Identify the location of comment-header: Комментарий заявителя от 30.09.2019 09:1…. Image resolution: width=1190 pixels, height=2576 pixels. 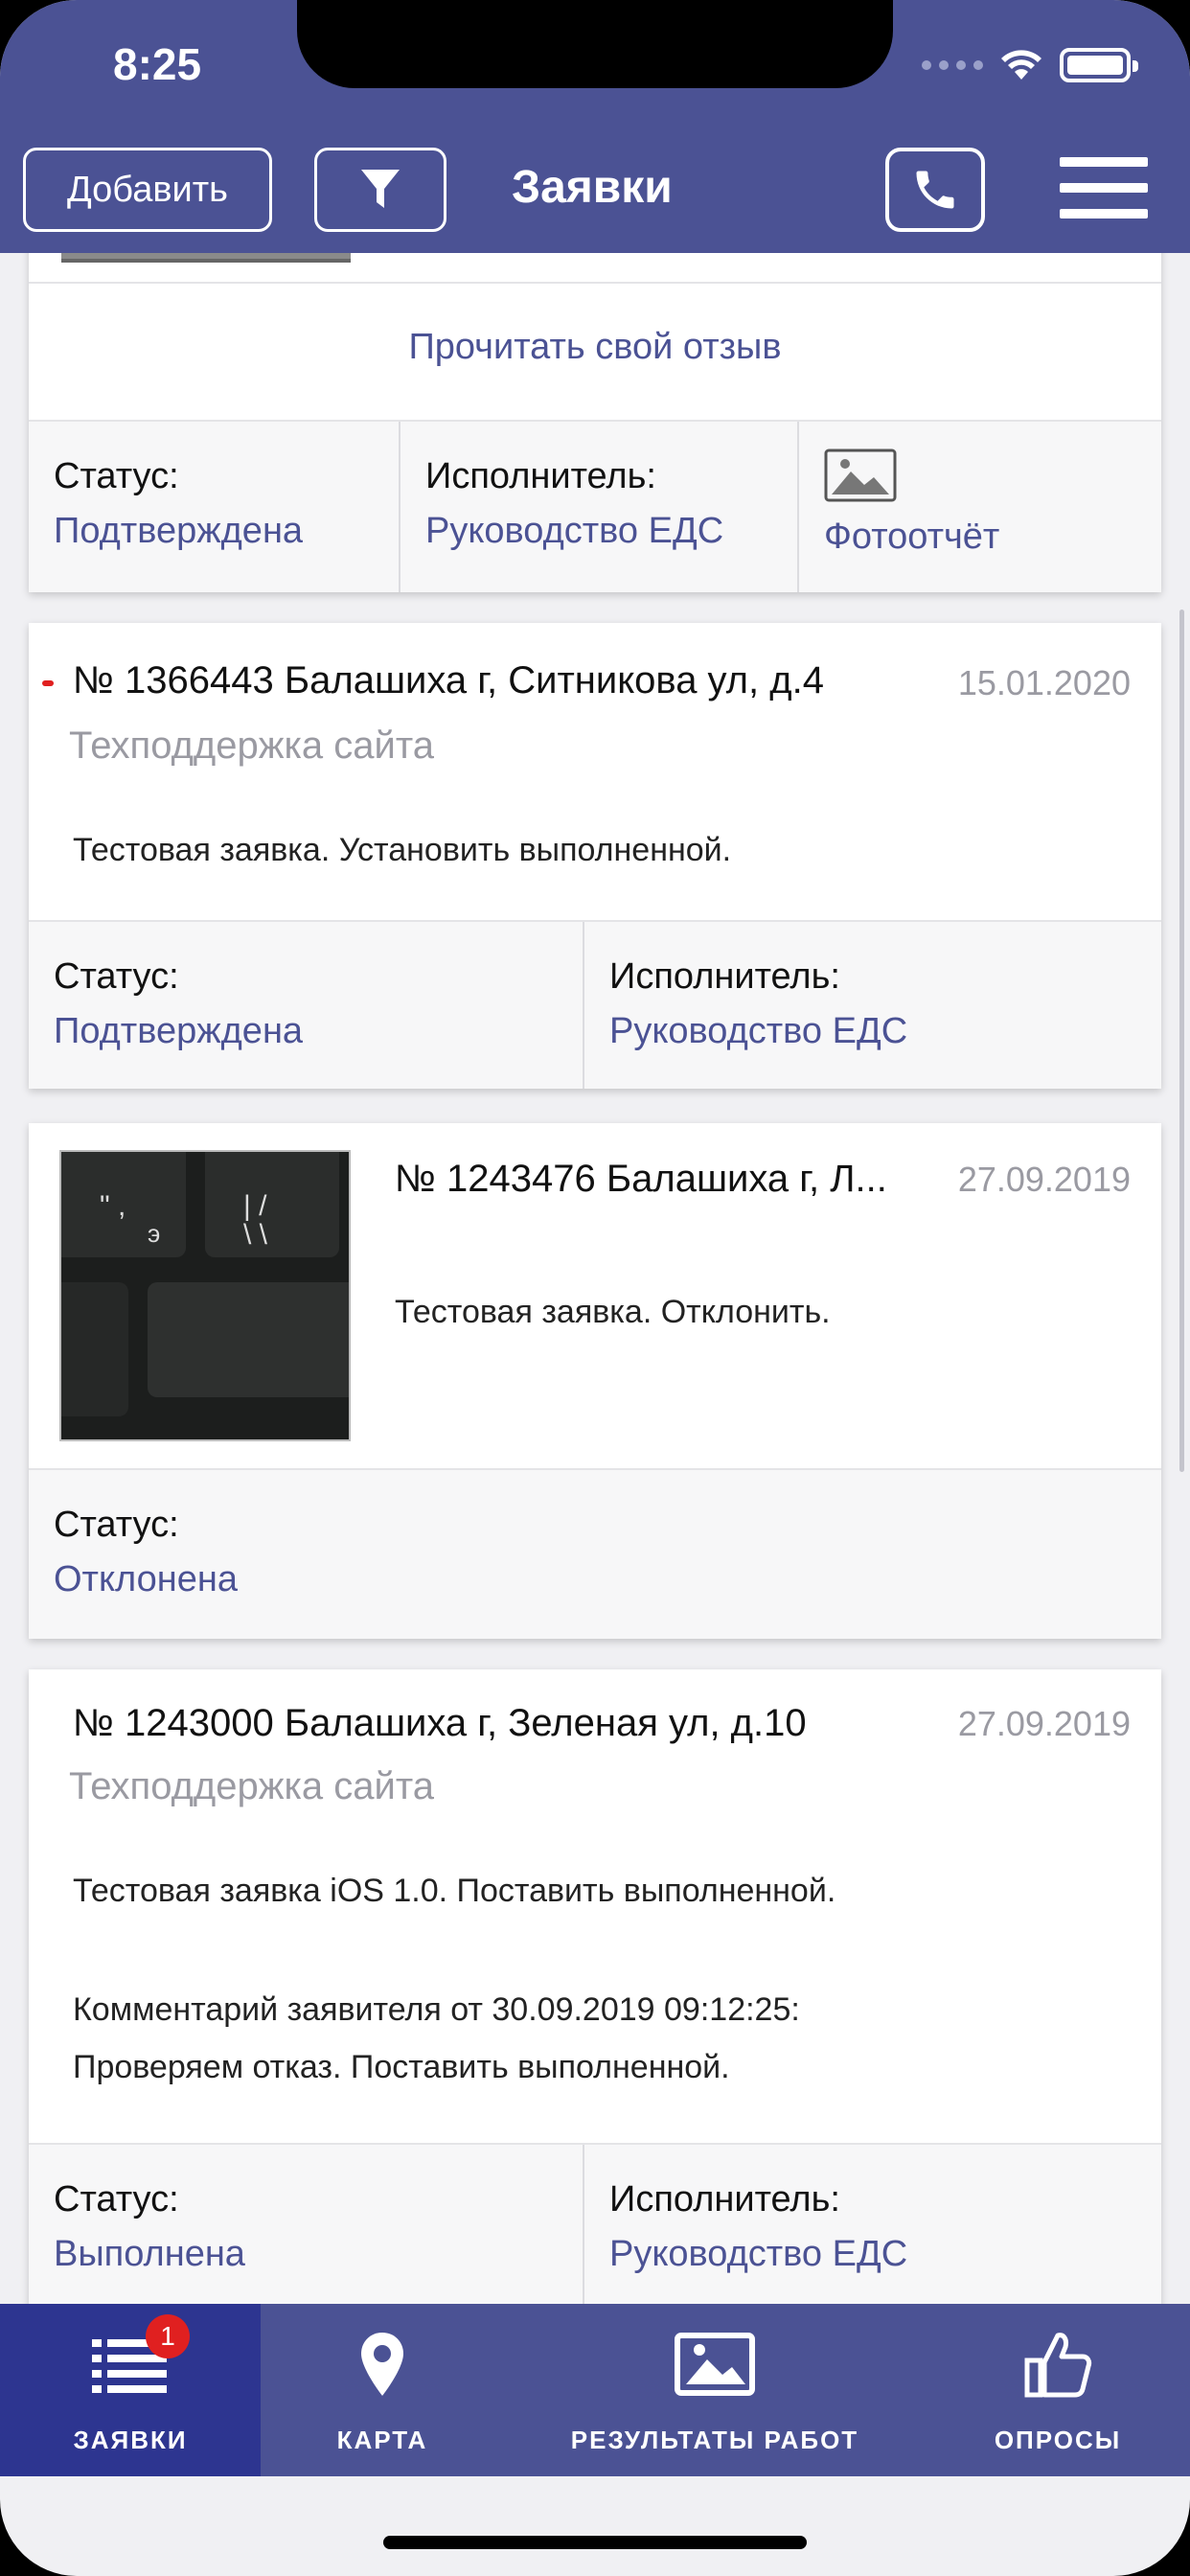
(437, 2009).